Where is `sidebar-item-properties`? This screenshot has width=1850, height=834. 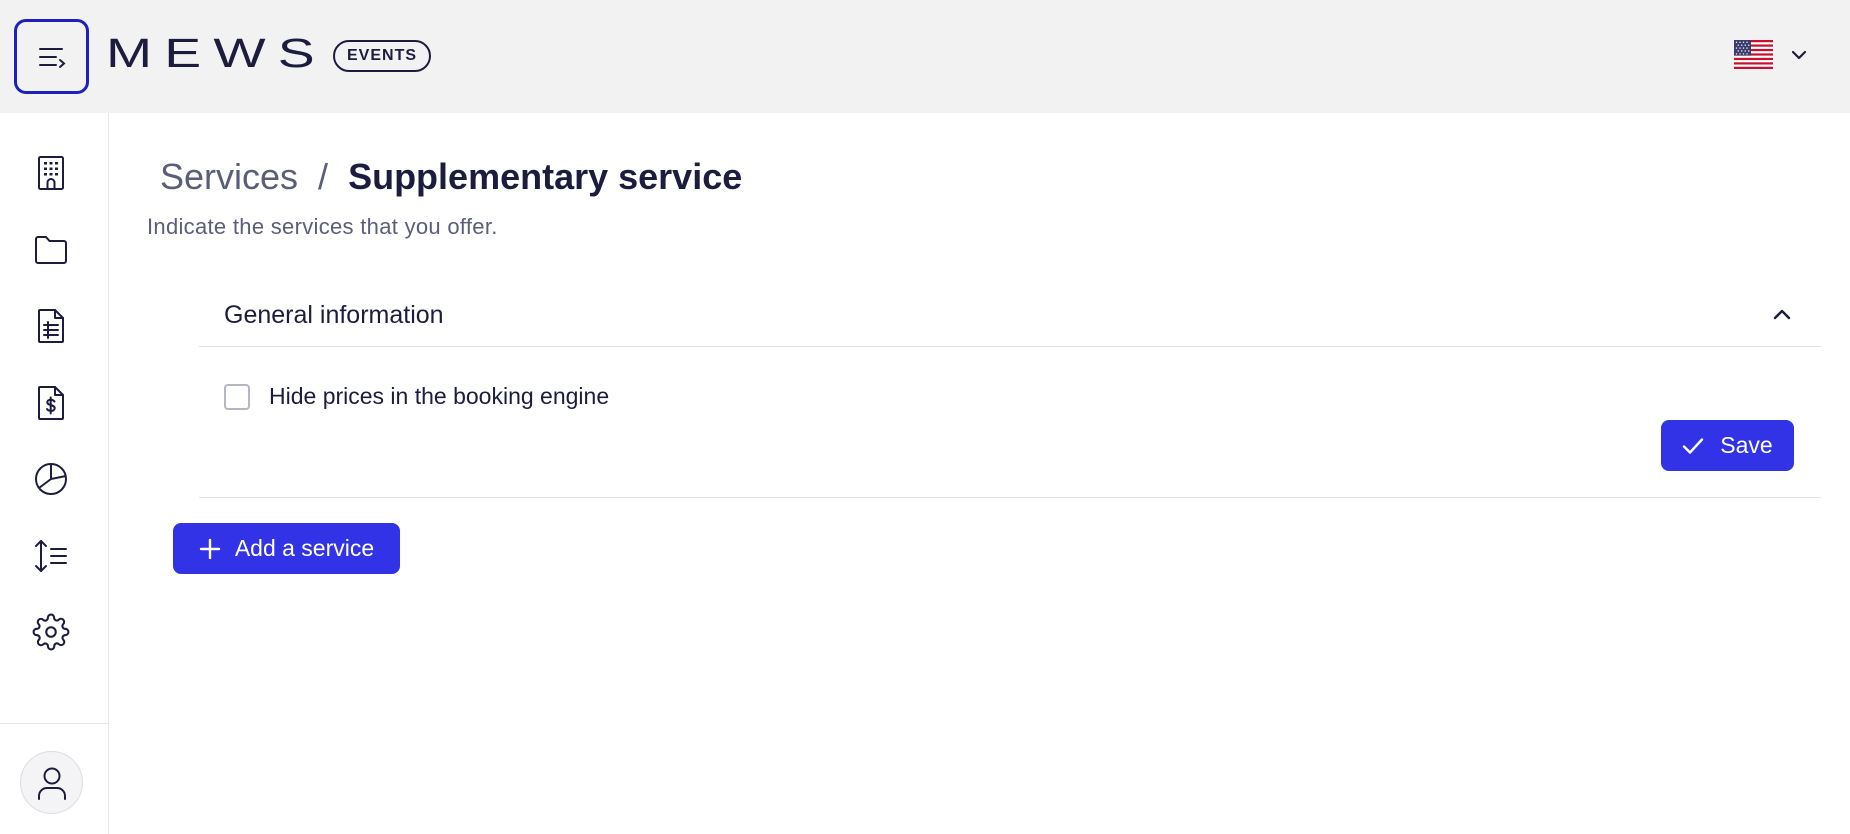
sidebar-item-properties is located at coordinates (51, 173).